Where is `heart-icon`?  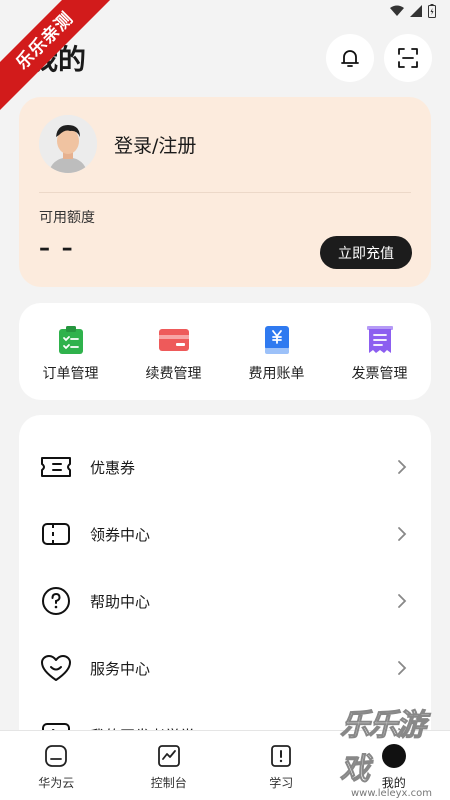 heart-icon is located at coordinates (56, 668).